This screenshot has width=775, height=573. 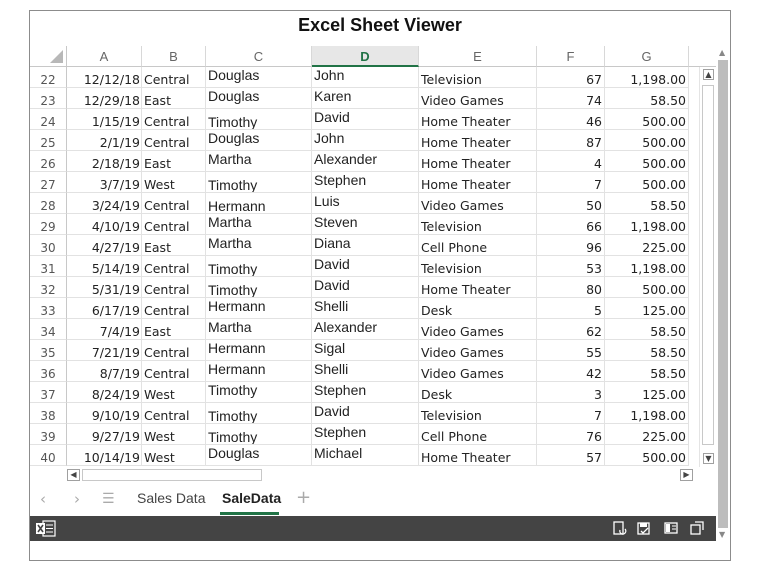 What do you see at coordinates (48, 308) in the screenshot?
I see `row-number: 33` at bounding box center [48, 308].